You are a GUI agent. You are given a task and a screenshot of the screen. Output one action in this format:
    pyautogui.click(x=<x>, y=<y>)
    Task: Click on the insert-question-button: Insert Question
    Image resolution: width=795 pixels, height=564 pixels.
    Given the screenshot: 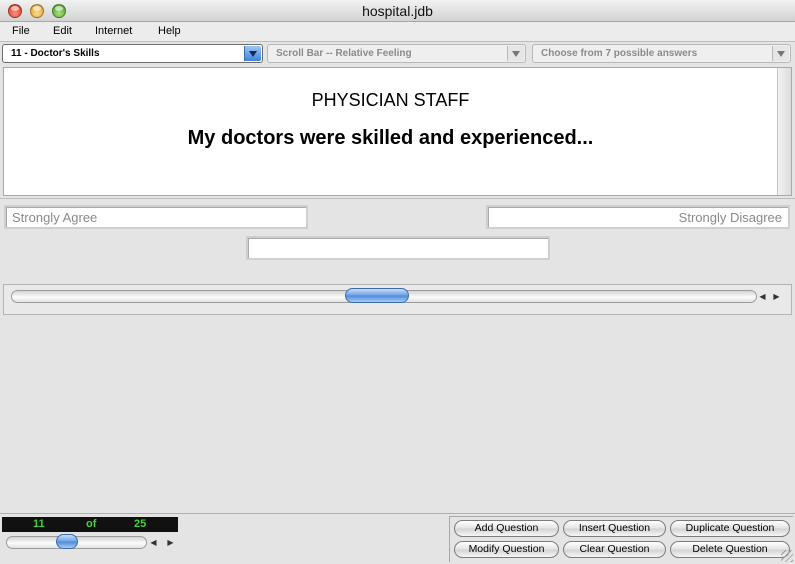 What is the action you would take?
    pyautogui.click(x=614, y=528)
    